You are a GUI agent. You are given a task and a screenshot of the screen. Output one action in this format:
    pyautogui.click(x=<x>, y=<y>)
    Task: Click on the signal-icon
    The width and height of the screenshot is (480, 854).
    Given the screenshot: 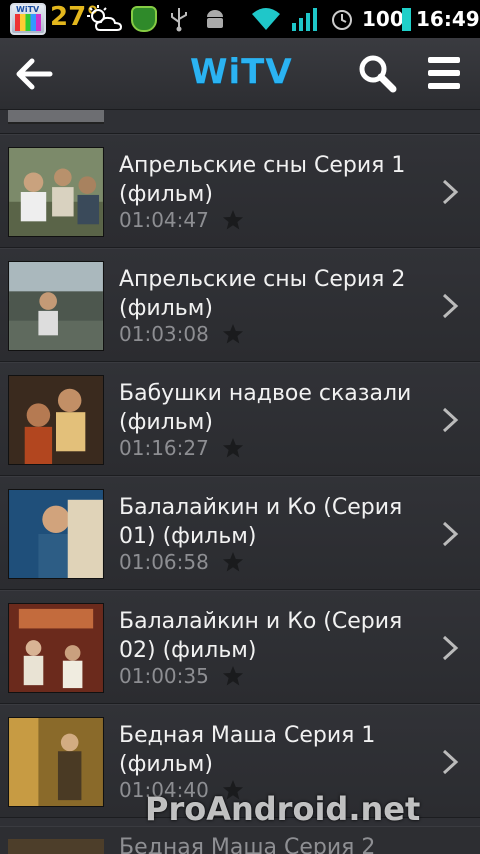 What is the action you would take?
    pyautogui.click(x=304, y=19)
    